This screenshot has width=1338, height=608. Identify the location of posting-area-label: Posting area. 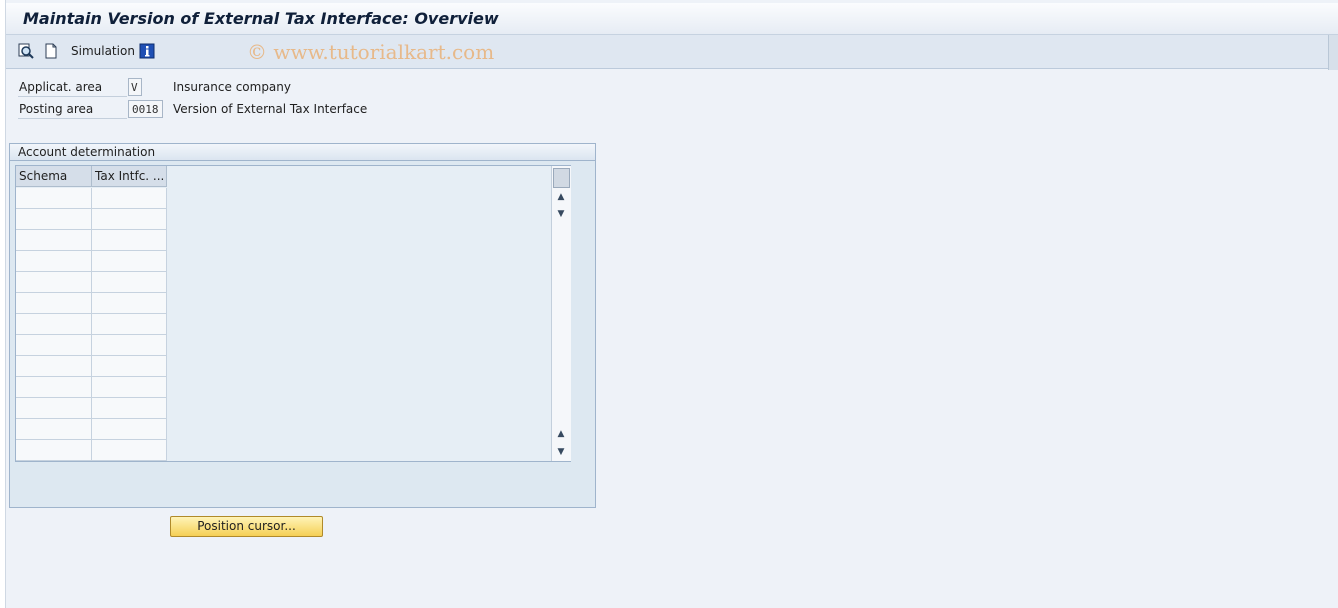
(72, 110).